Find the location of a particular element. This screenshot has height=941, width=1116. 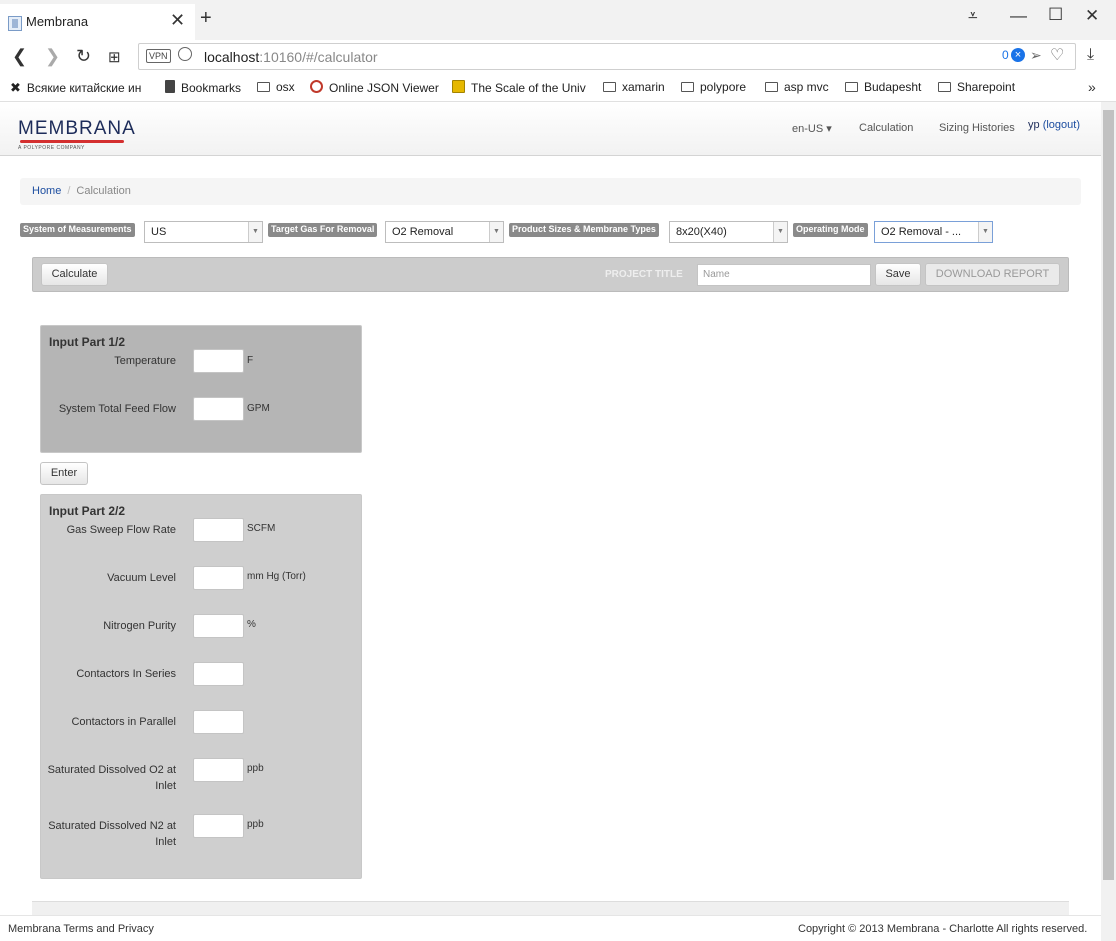

sweep-flow-unit: SCFM is located at coordinates (261, 528).